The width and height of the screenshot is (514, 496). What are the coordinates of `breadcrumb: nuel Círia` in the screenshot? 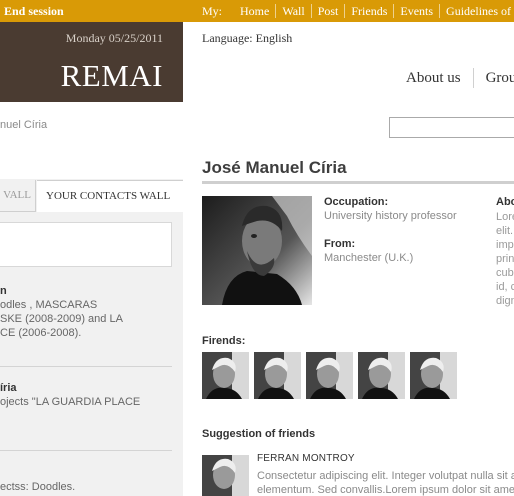 It's located at (24, 125).